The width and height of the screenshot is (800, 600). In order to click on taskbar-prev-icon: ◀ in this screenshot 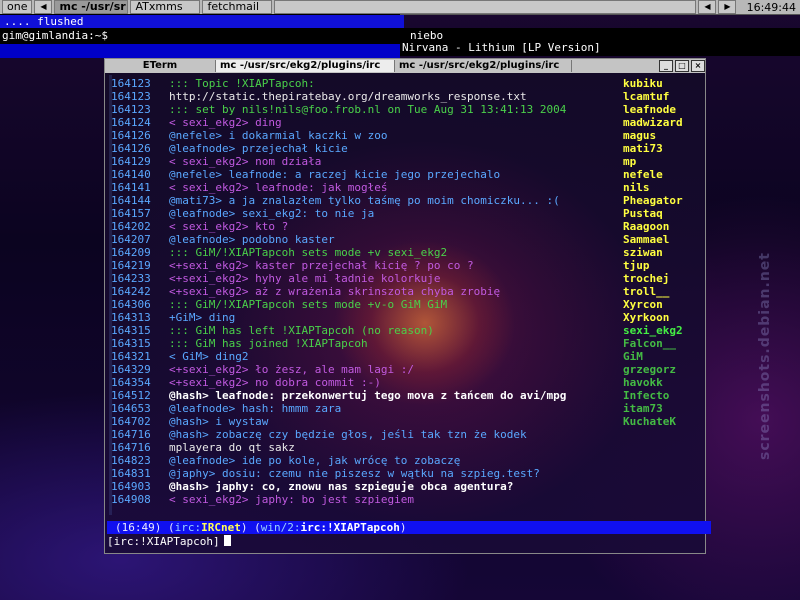, I will do `click(707, 7)`.